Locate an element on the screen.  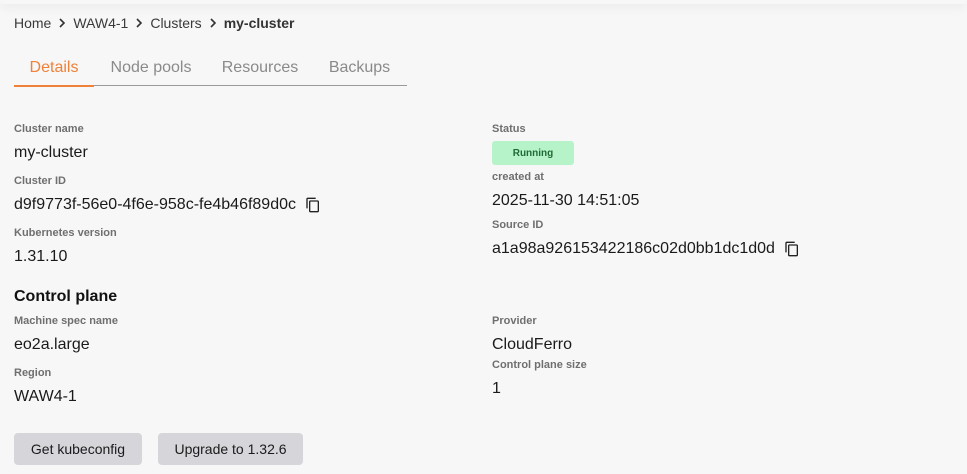
cluster-id-value: d9f9773f-56e0-4f6e-958c-fe4b46f89d0c is located at coordinates (155, 204).